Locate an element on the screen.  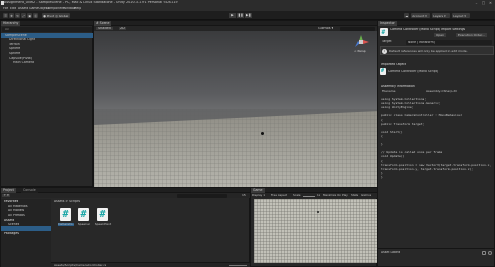
target-label: Target is located at coordinates (387, 41).